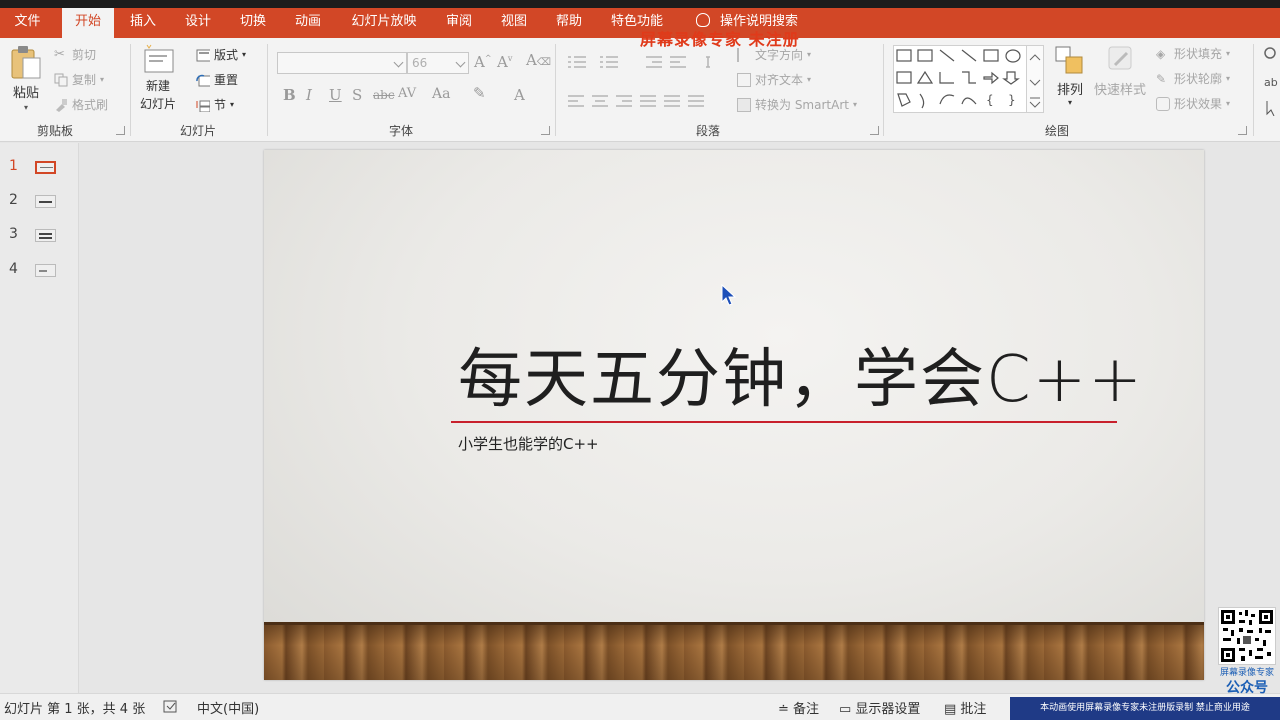  What do you see at coordinates (1120, 58) in the screenshot?
I see `quick-styles-icon` at bounding box center [1120, 58].